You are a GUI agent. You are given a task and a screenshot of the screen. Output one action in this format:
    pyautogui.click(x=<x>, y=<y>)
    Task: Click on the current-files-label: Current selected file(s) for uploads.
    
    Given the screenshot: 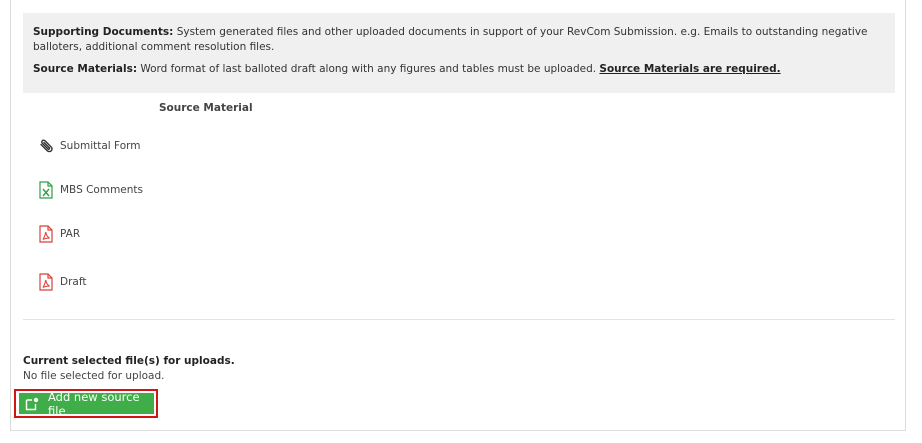 What is the action you would take?
    pyautogui.click(x=129, y=361)
    